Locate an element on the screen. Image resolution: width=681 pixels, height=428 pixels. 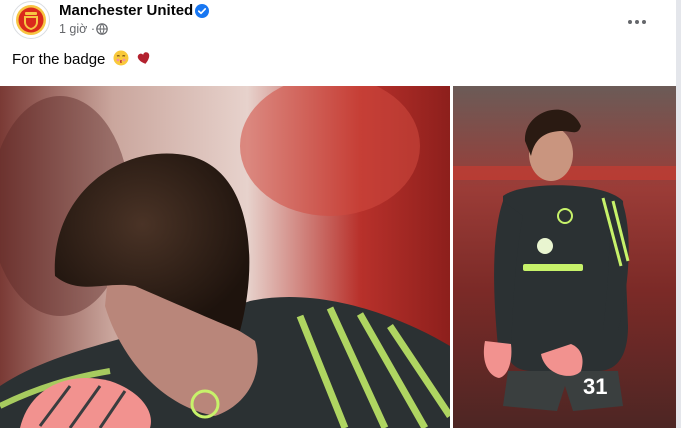
post-caption: For the badge is located at coordinates (82, 59).